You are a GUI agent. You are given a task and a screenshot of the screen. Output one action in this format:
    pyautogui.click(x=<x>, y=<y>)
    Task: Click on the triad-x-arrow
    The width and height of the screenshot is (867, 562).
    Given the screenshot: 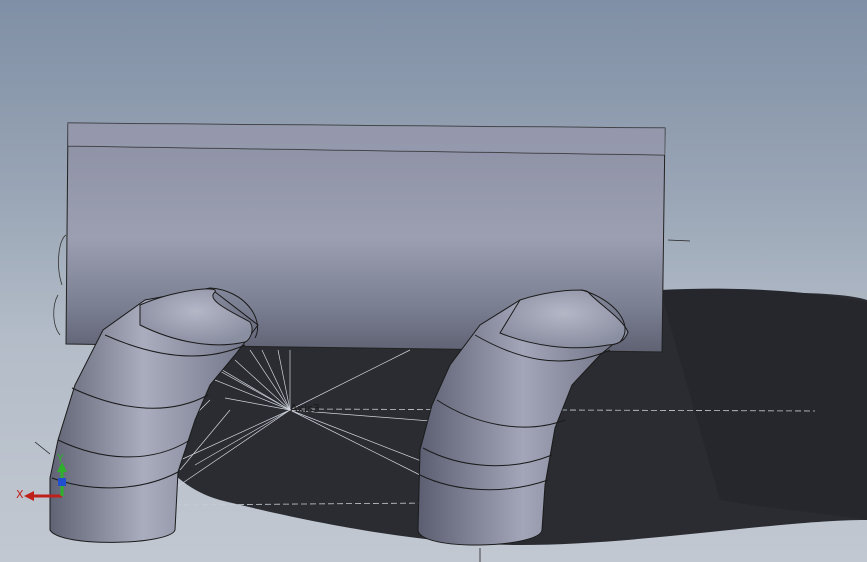 What is the action you would take?
    pyautogui.click(x=29, y=496)
    